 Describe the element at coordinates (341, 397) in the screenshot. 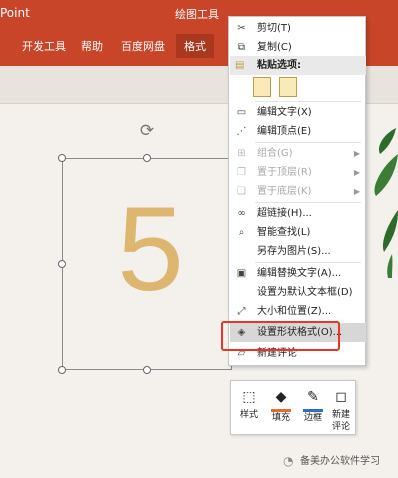

I see `comment-add-icon: ◻` at that location.